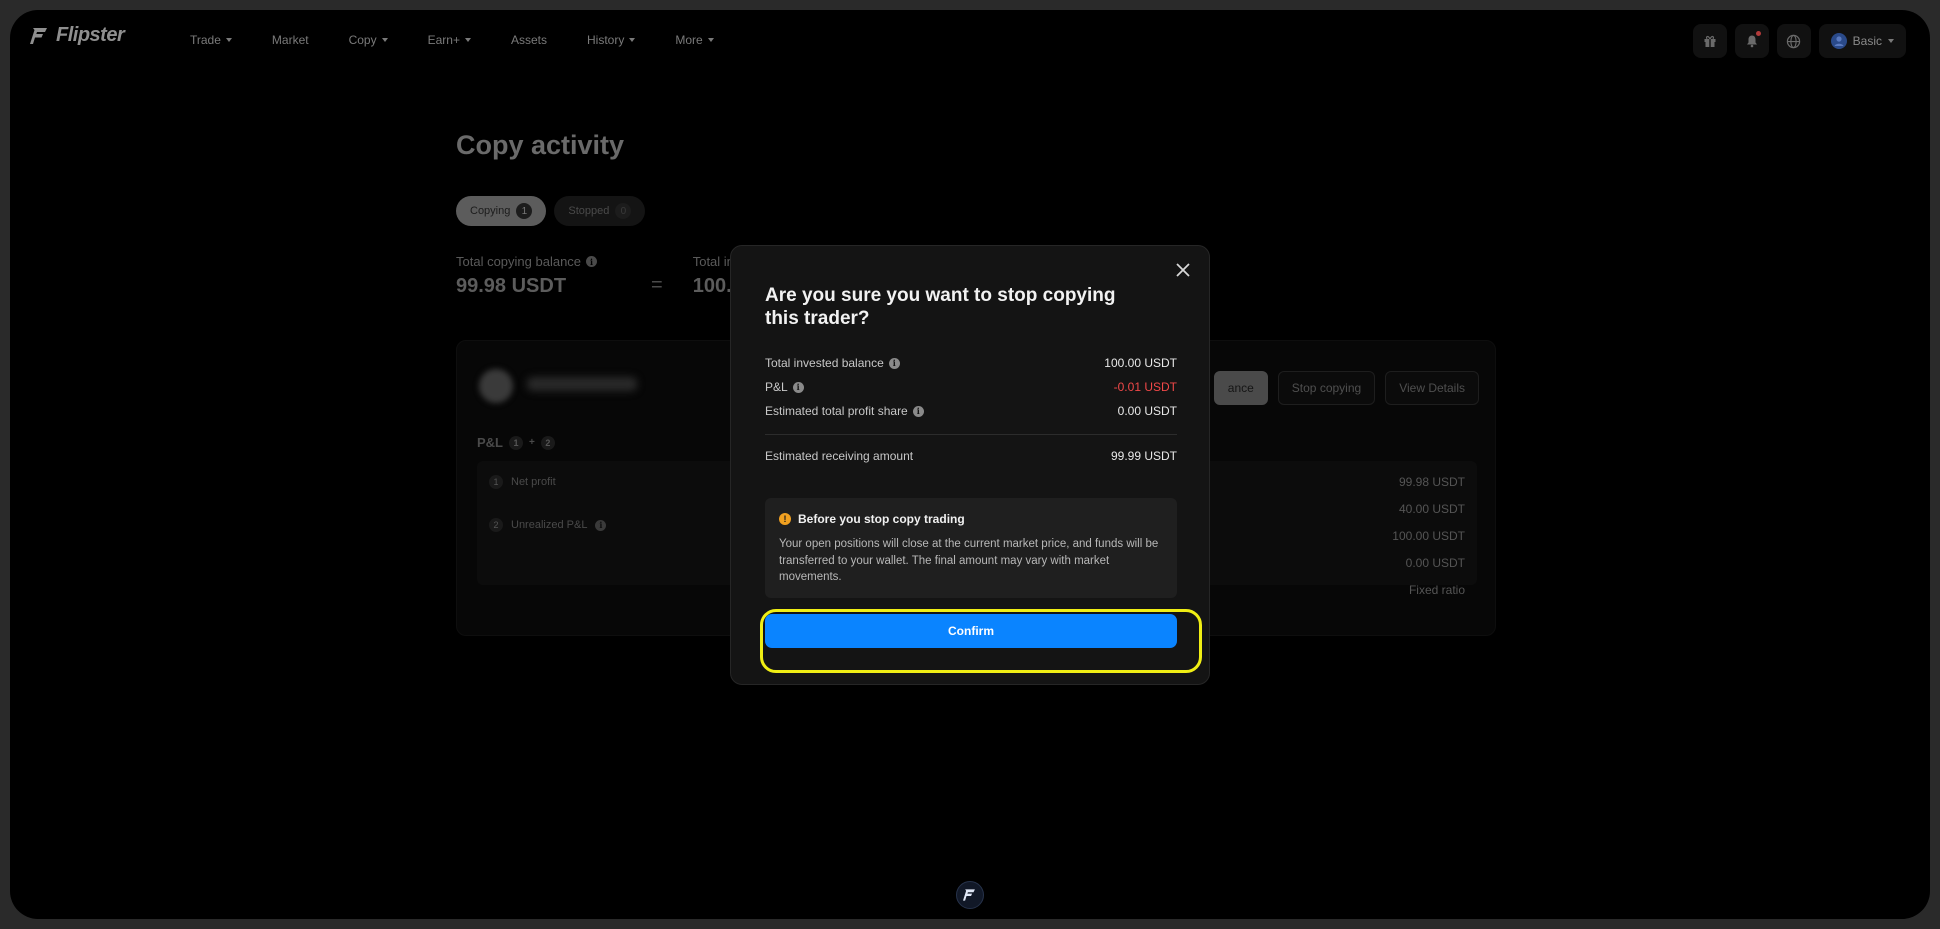 The height and width of the screenshot is (929, 1940). What do you see at coordinates (881, 519) in the screenshot?
I see `warning-title: Before you stop copy trading` at bounding box center [881, 519].